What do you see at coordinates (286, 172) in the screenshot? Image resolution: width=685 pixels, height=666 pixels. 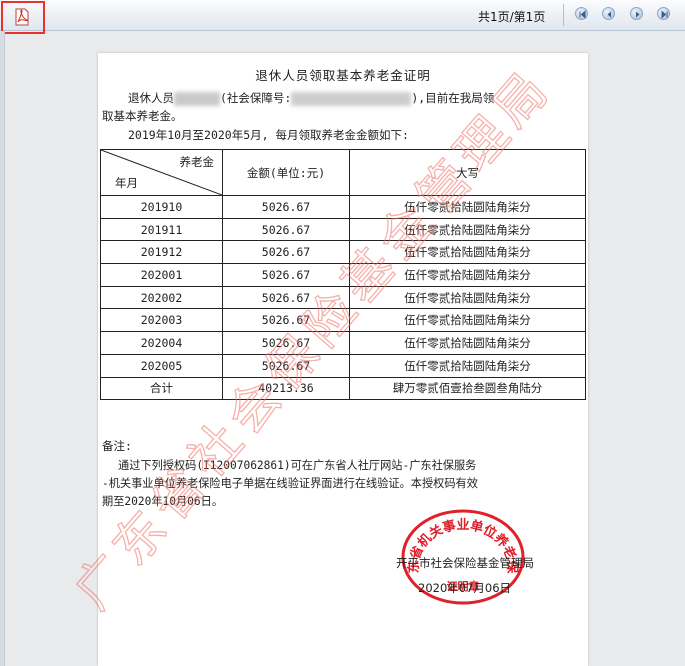 I see `header-amount: 金额(单位:元)` at bounding box center [286, 172].